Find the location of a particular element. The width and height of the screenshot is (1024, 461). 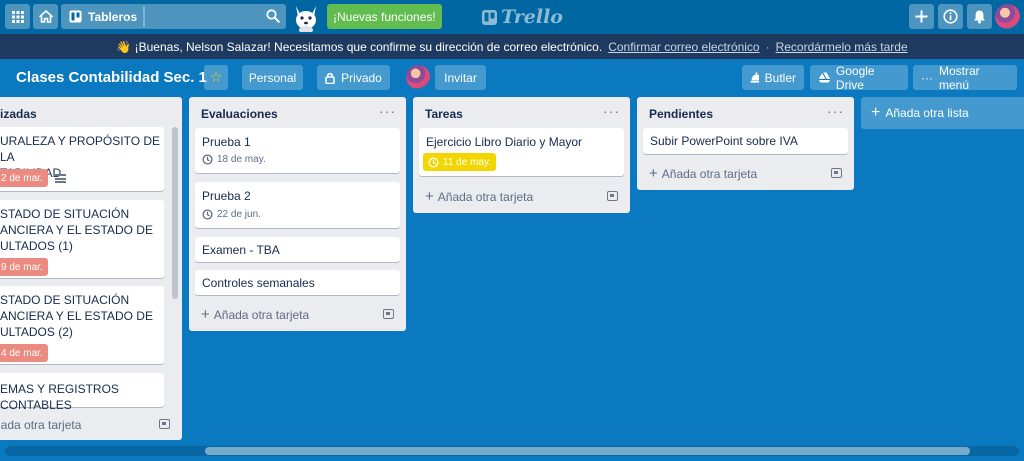

apps-grid-icon is located at coordinates (17, 16).